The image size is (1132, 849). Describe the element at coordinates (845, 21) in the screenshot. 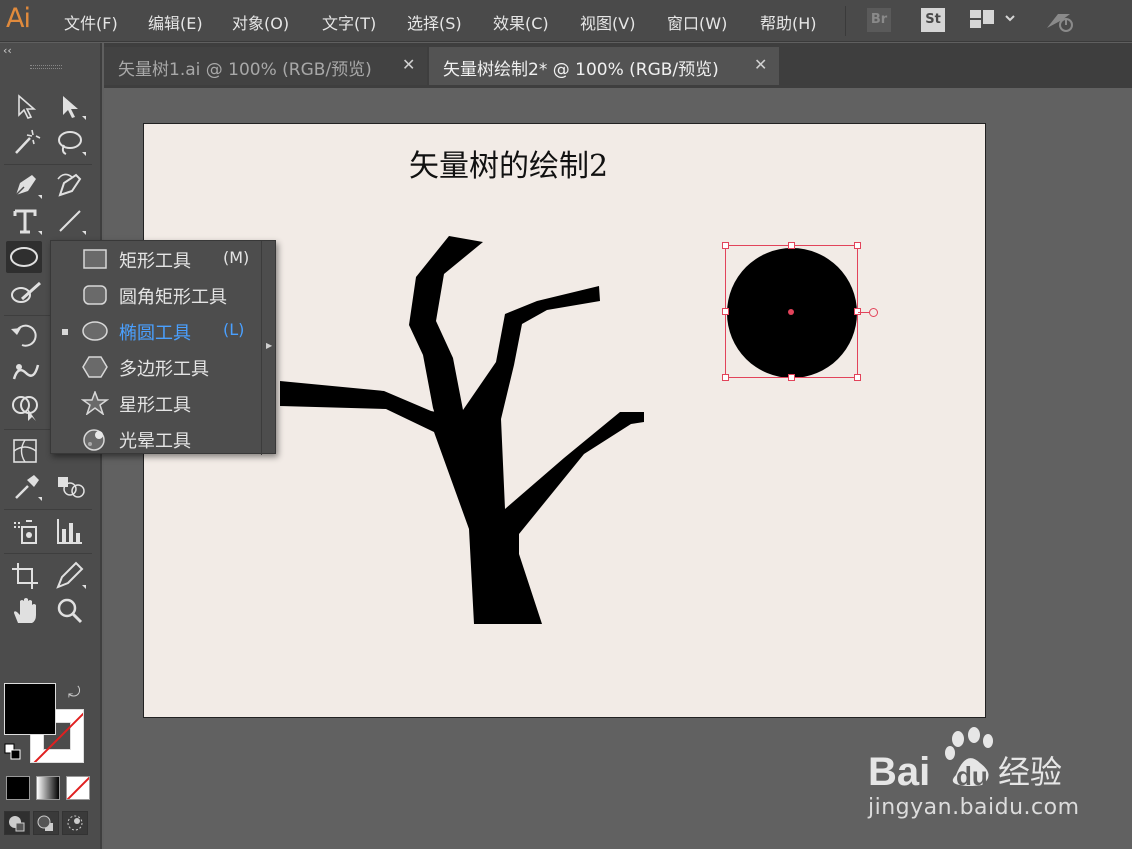

I see `menu-divider` at that location.